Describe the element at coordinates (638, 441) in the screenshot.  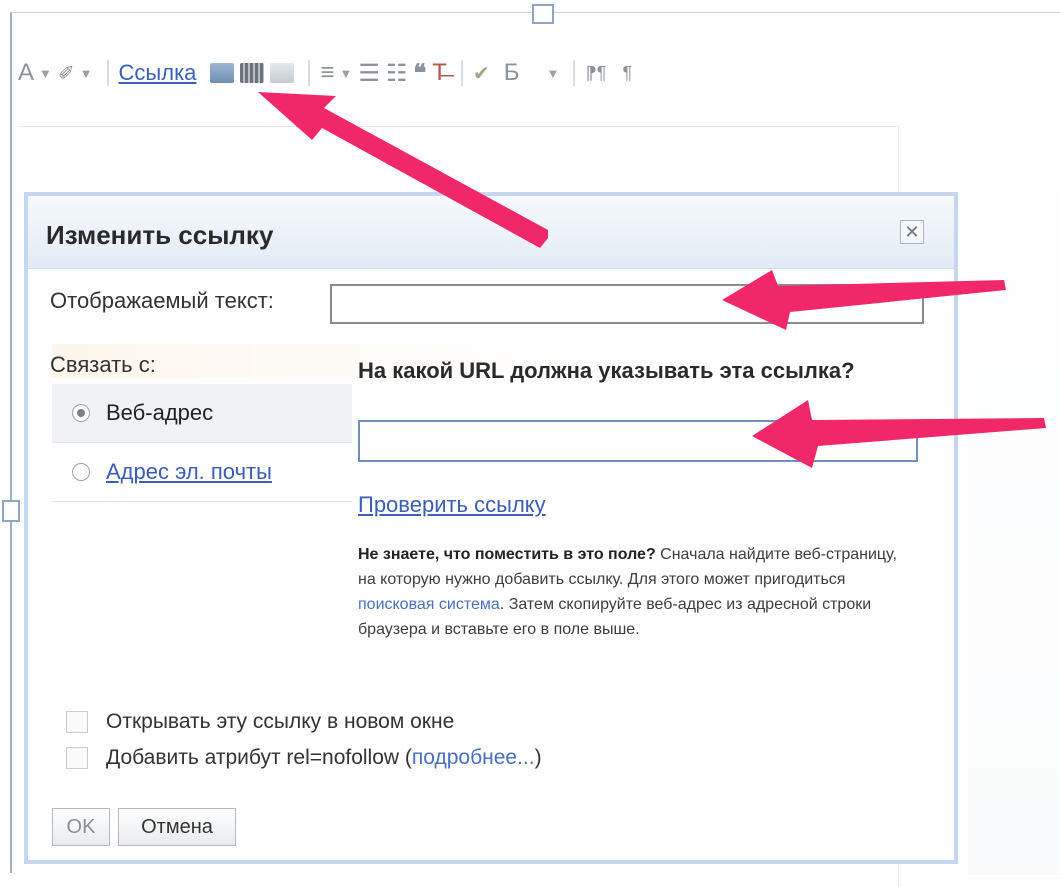
I see `url-input` at that location.